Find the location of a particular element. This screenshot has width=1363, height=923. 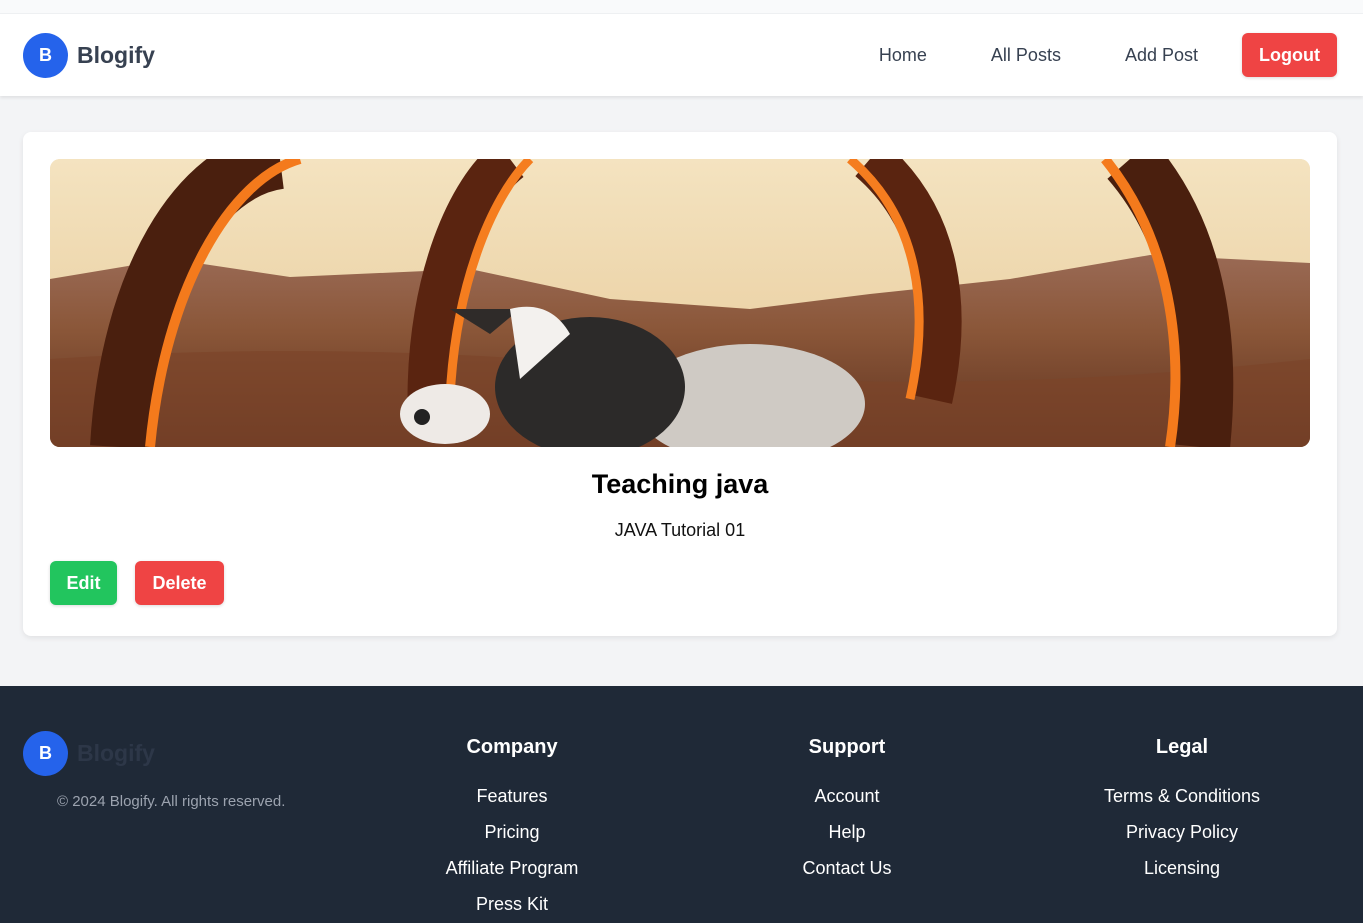

footer-link-press-kit: Press Kit is located at coordinates (512, 904).